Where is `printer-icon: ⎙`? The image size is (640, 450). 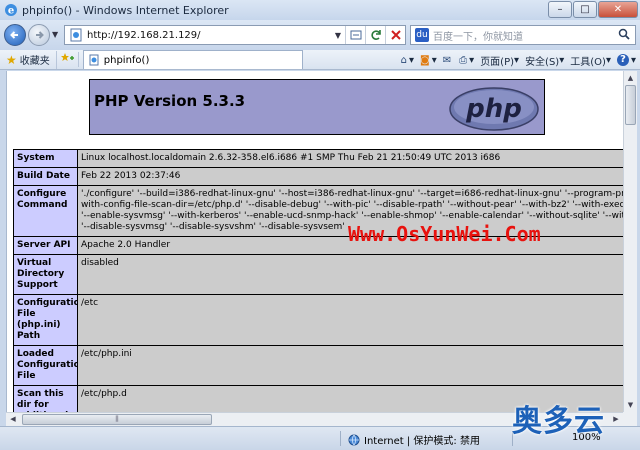 printer-icon: ⎙ is located at coordinates (463, 60).